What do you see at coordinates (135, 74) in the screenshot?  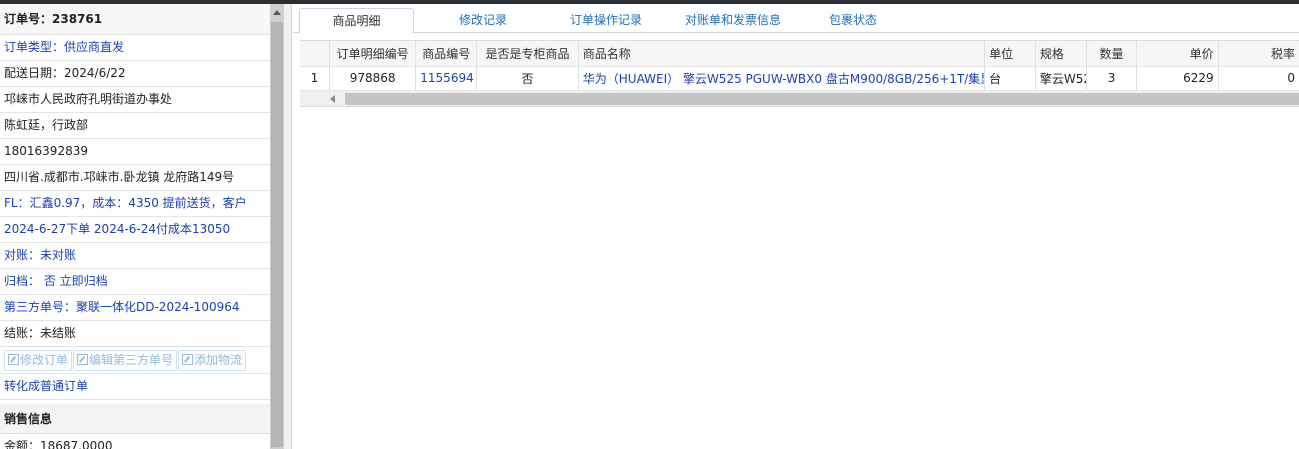 I see `delivery-date: 配送日期：2024/6/22` at bounding box center [135, 74].